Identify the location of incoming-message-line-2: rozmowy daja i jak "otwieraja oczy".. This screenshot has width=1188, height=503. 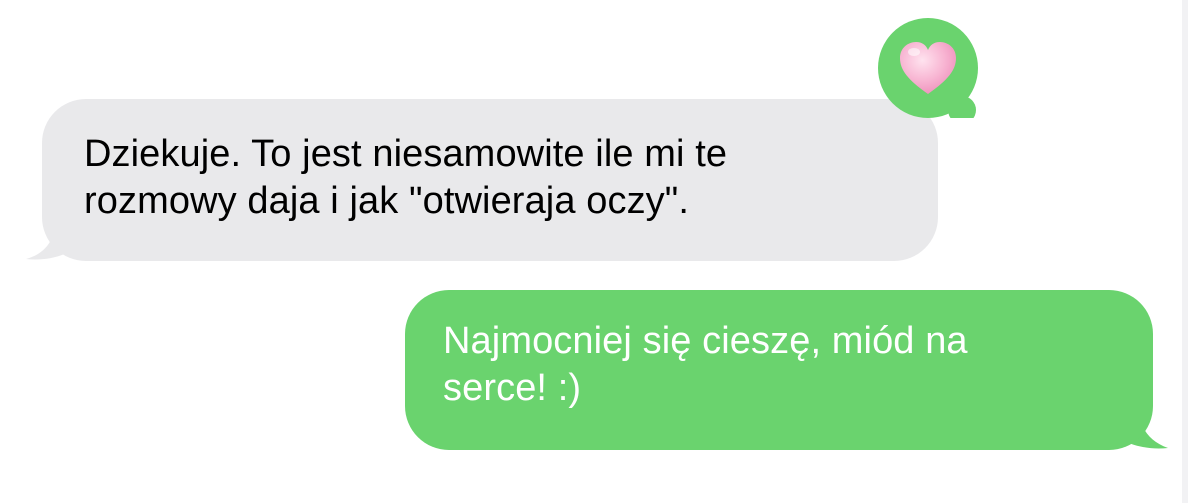
(387, 201).